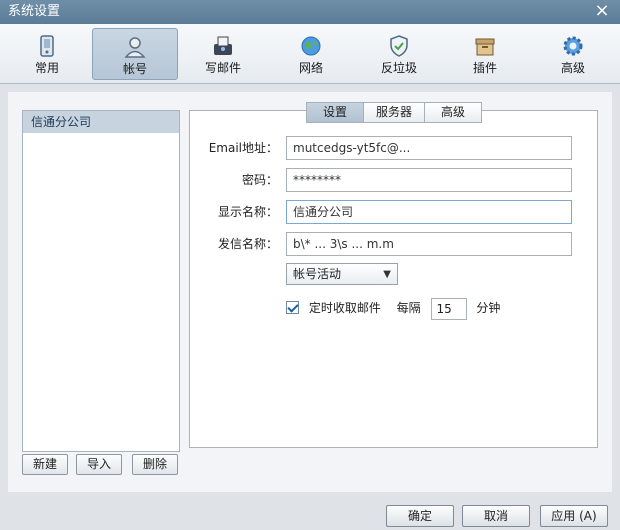 This screenshot has height=530, width=620. I want to click on user-icon, so click(135, 47).